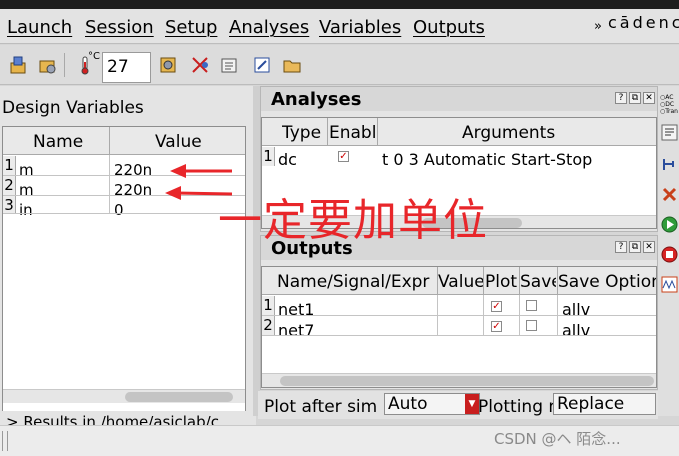 The width and height of the screenshot is (679, 456). Describe the element at coordinates (19, 65) in the screenshot. I see `setup-state-icon` at that location.